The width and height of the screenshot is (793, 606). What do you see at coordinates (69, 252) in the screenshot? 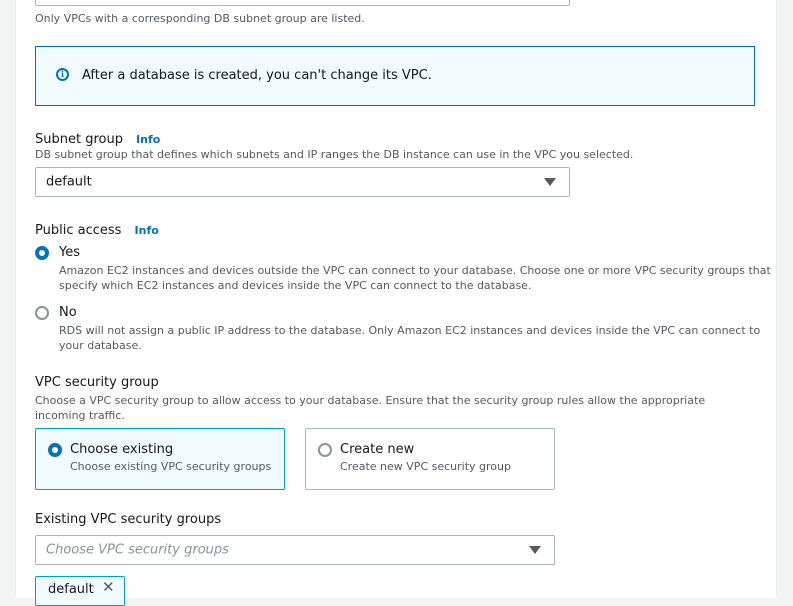
I see `public-access-yes-label: Yes` at bounding box center [69, 252].